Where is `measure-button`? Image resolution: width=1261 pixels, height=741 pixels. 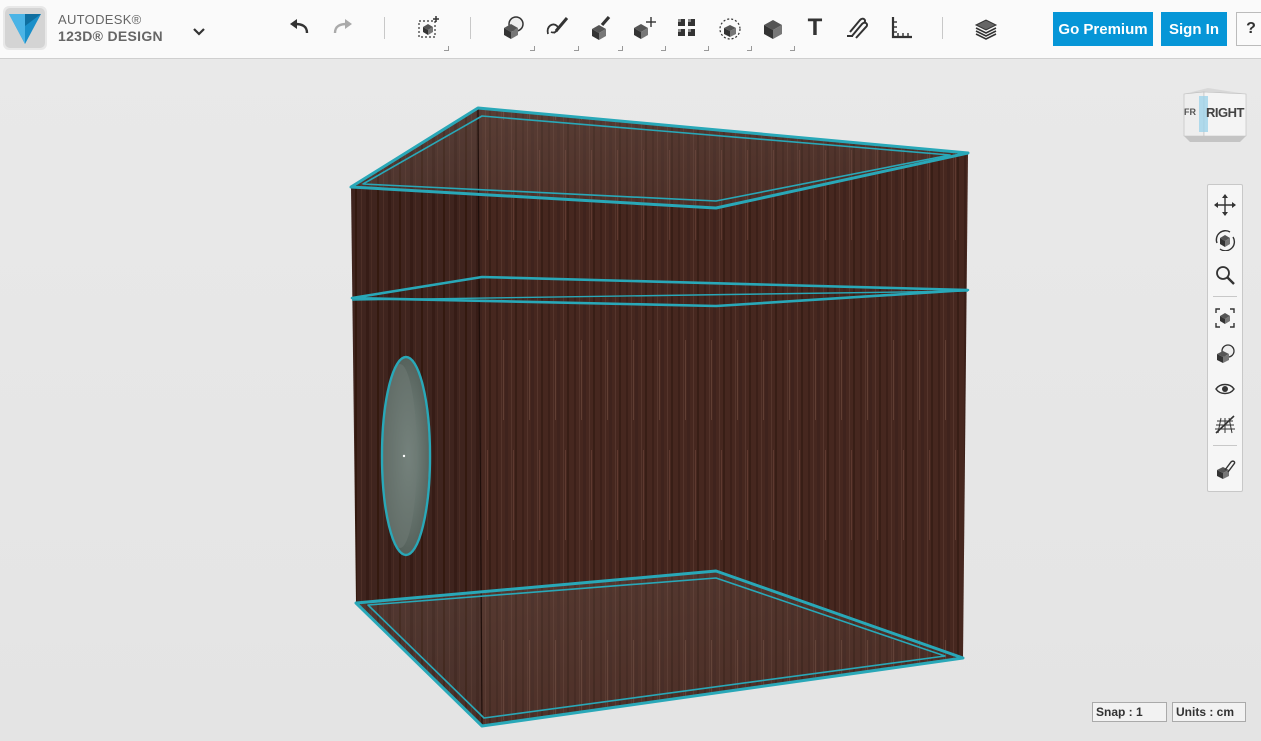
measure-button is located at coordinates (901, 28).